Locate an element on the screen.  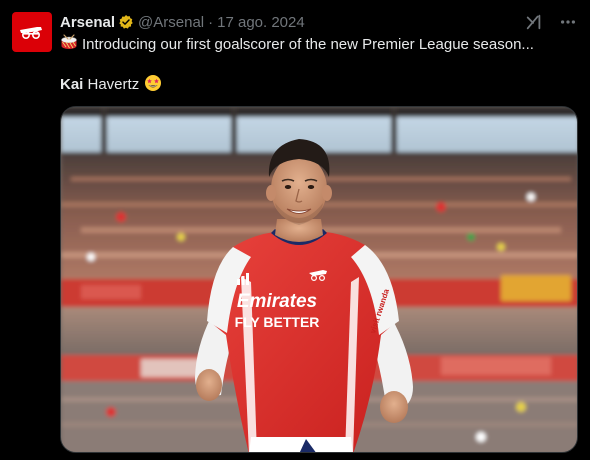
tweet-text-line-2: Kai Havertz is located at coordinates (111, 84).